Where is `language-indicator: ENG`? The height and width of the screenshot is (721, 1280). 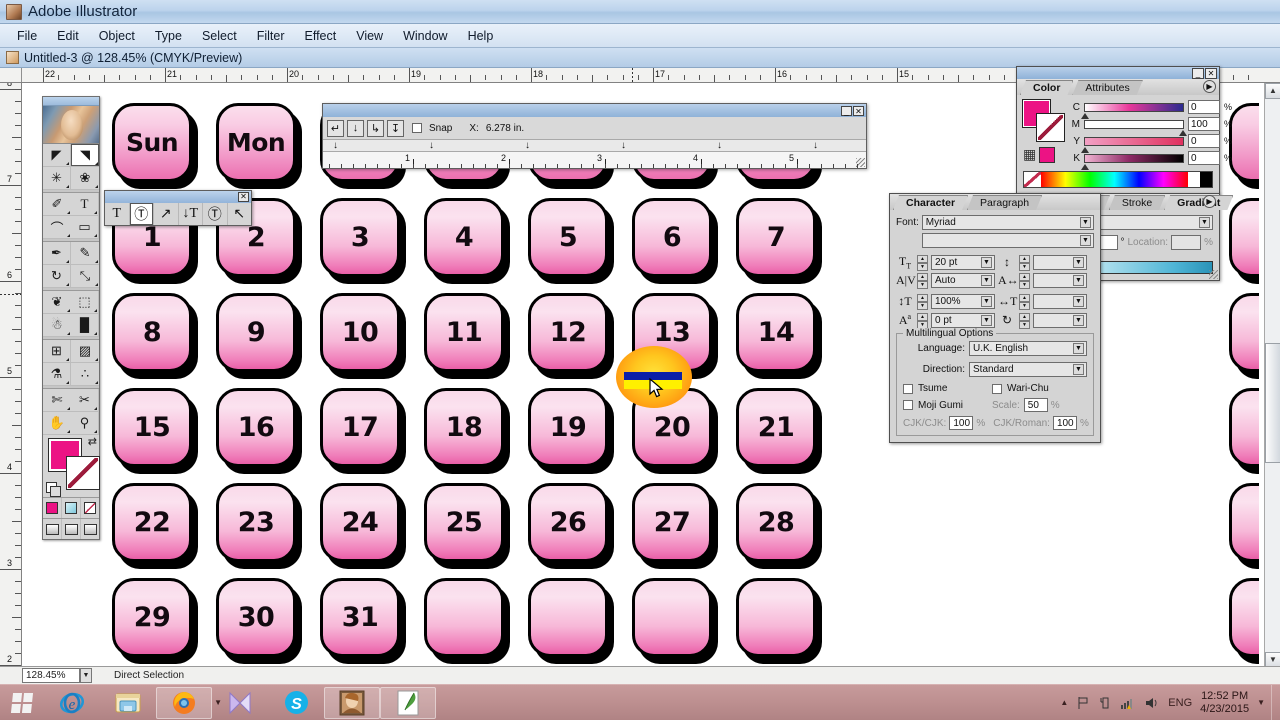 language-indicator: ENG is located at coordinates (1180, 703).